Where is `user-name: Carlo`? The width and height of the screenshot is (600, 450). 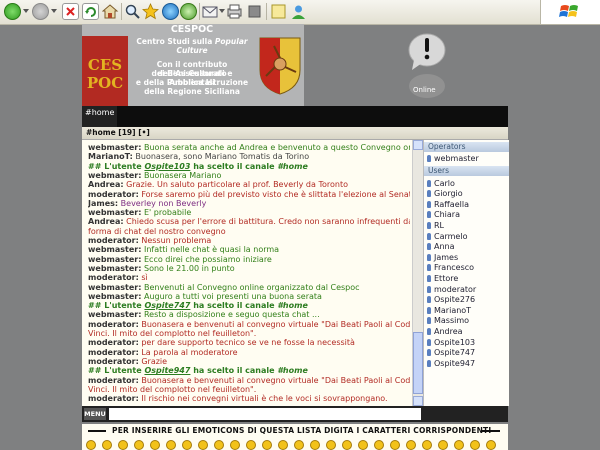
user-name: Carlo is located at coordinates (444, 183).